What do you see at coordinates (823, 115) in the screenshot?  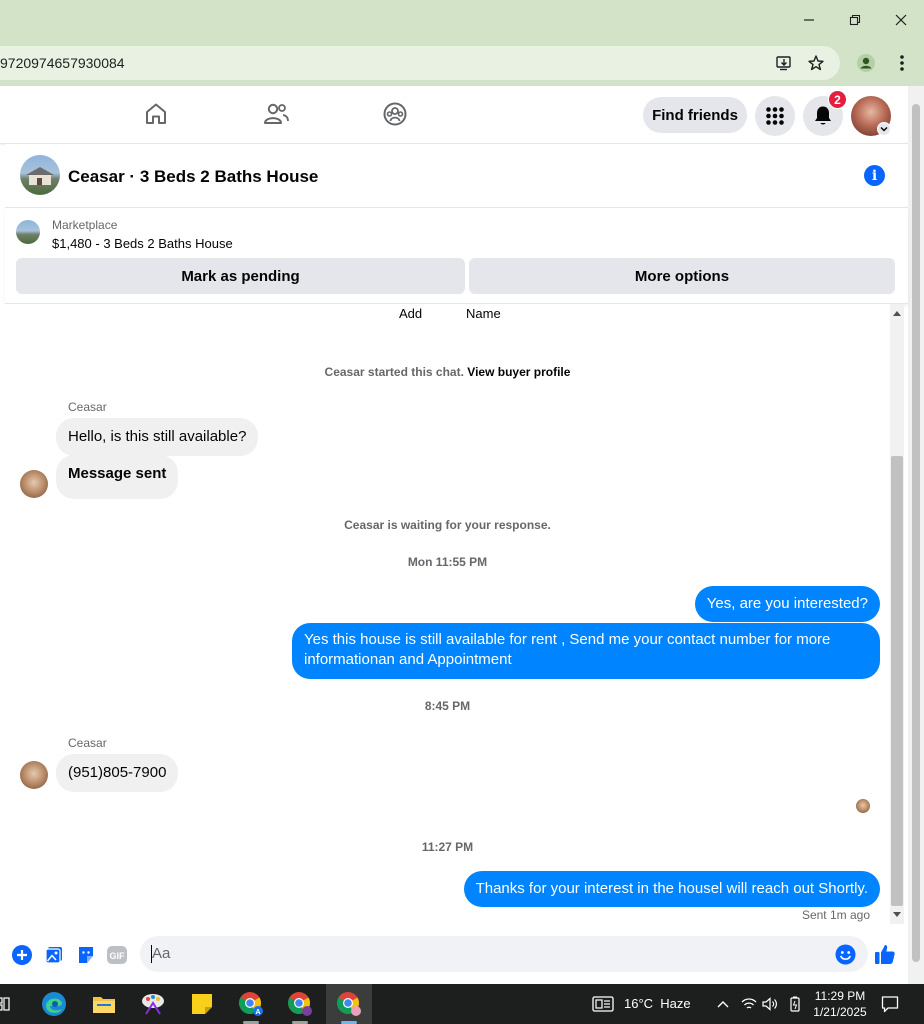 I see `bell-icon` at bounding box center [823, 115].